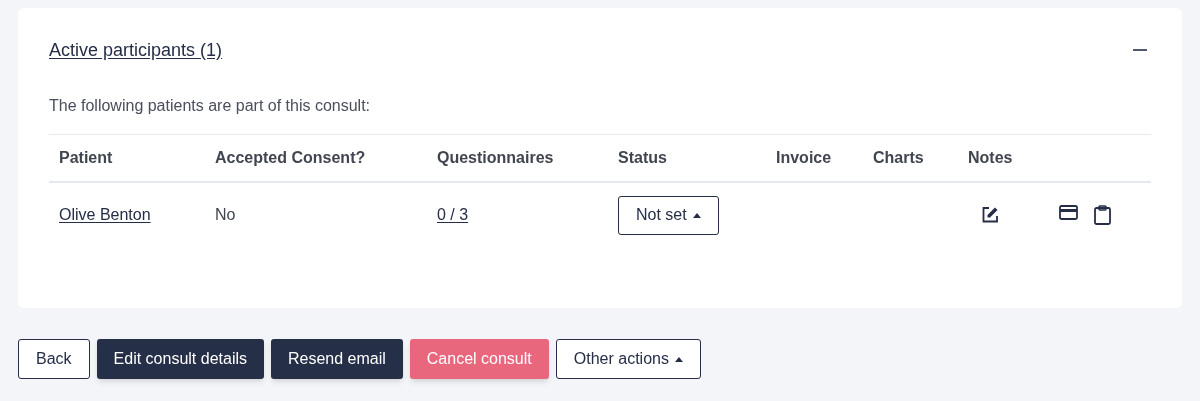 The width and height of the screenshot is (1200, 401). What do you see at coordinates (1102, 215) in the screenshot?
I see `clipboard-icon` at bounding box center [1102, 215].